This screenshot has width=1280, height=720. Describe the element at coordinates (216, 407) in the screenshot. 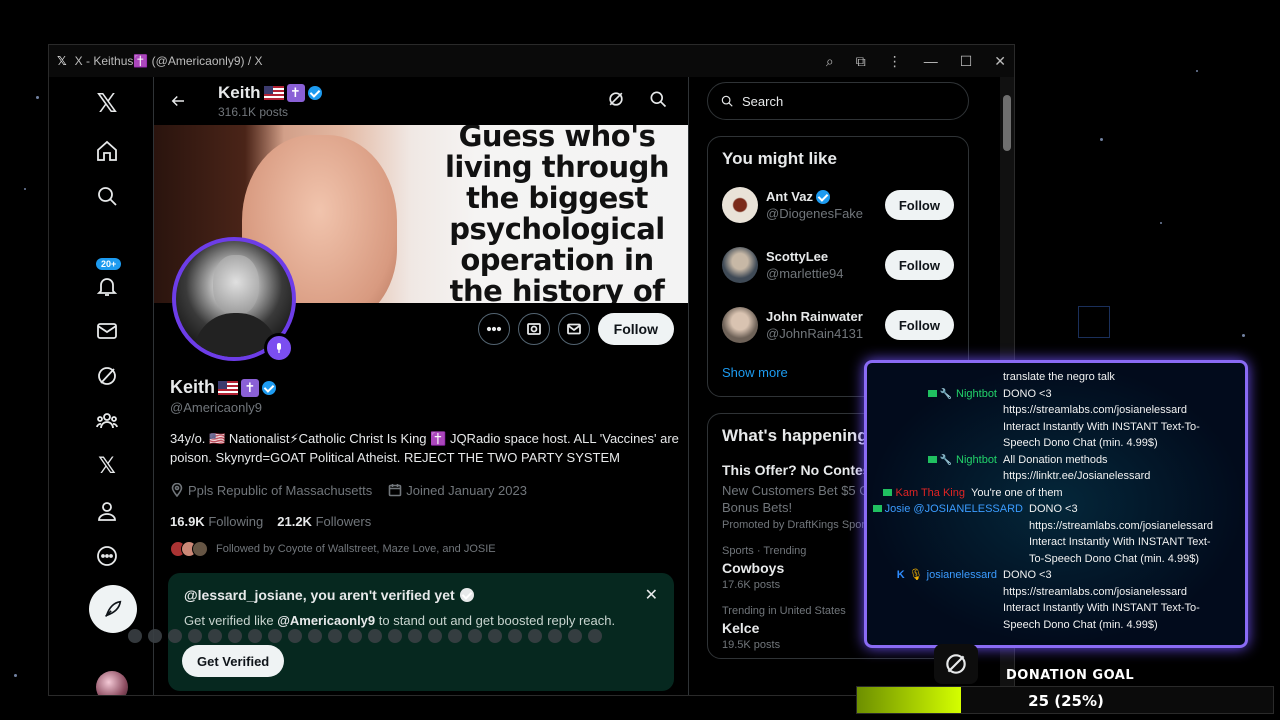

I see `profile-handle: @Americaonly9` at that location.